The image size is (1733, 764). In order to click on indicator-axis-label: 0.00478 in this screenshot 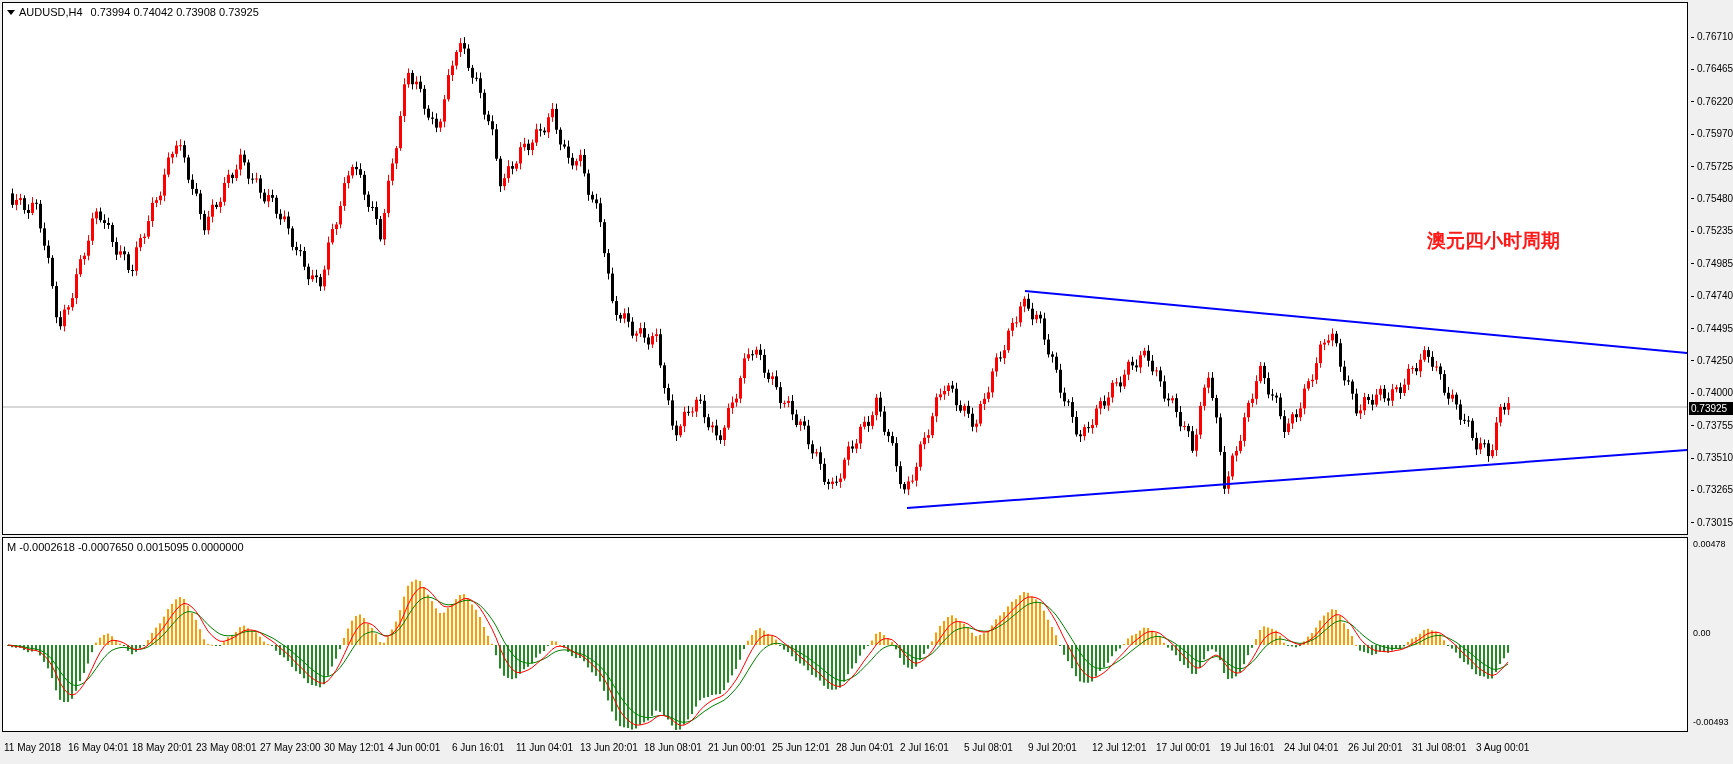, I will do `click(1709, 544)`.